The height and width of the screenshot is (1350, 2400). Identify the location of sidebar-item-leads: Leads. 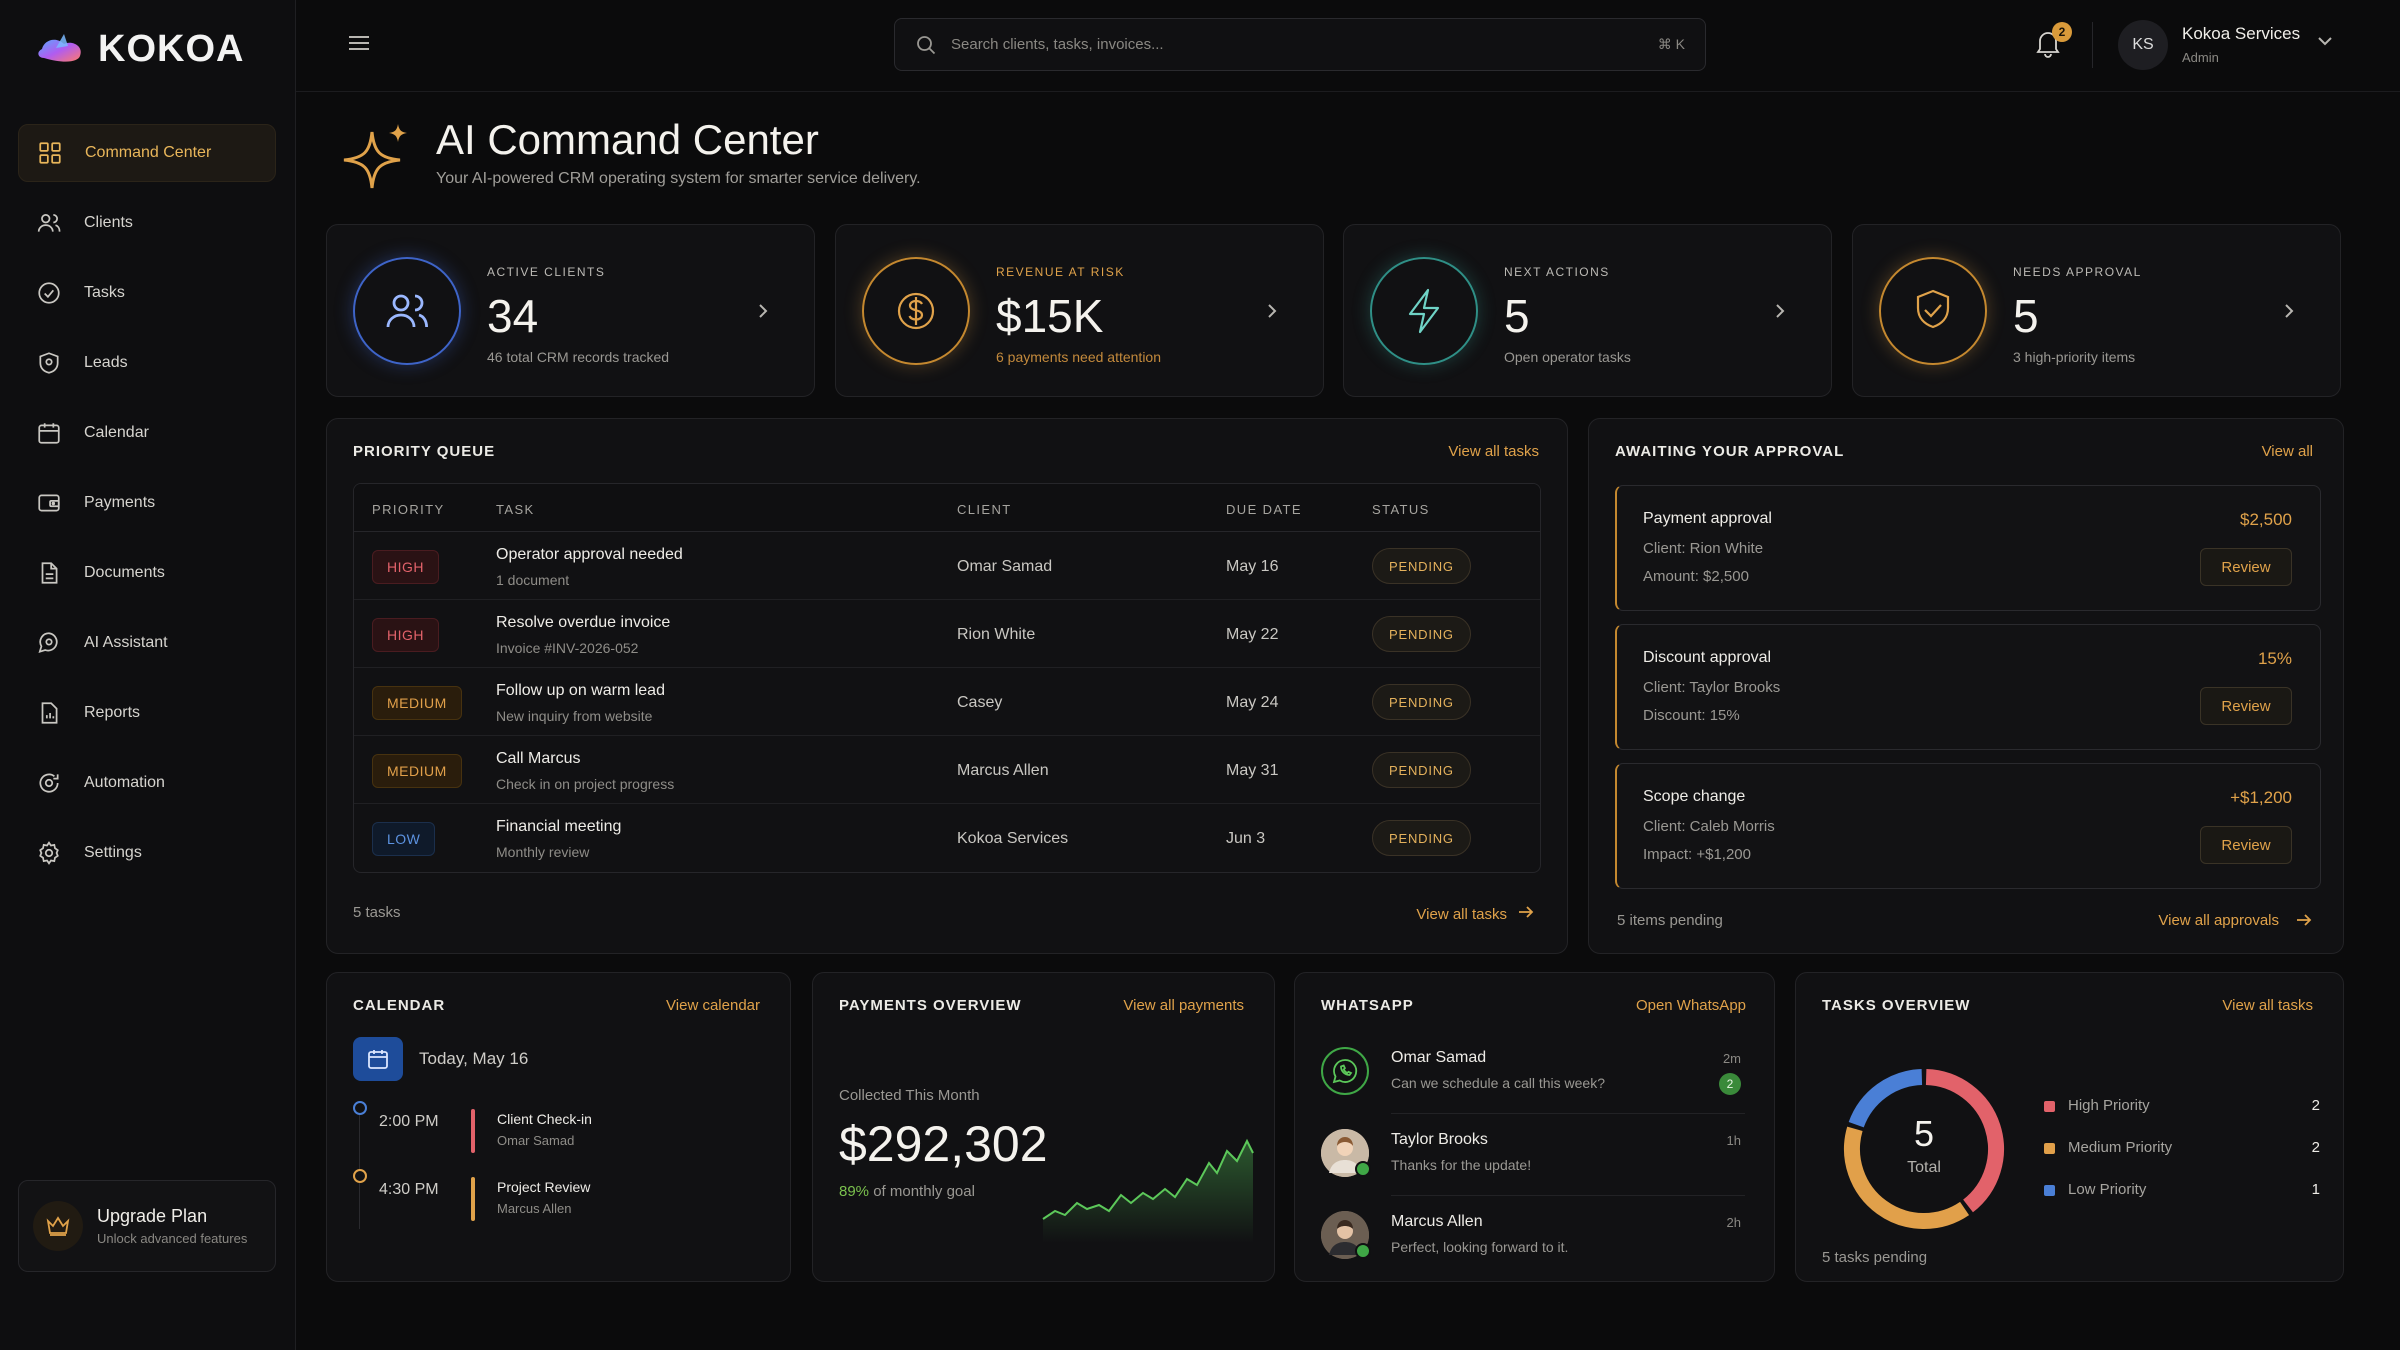
(147, 363).